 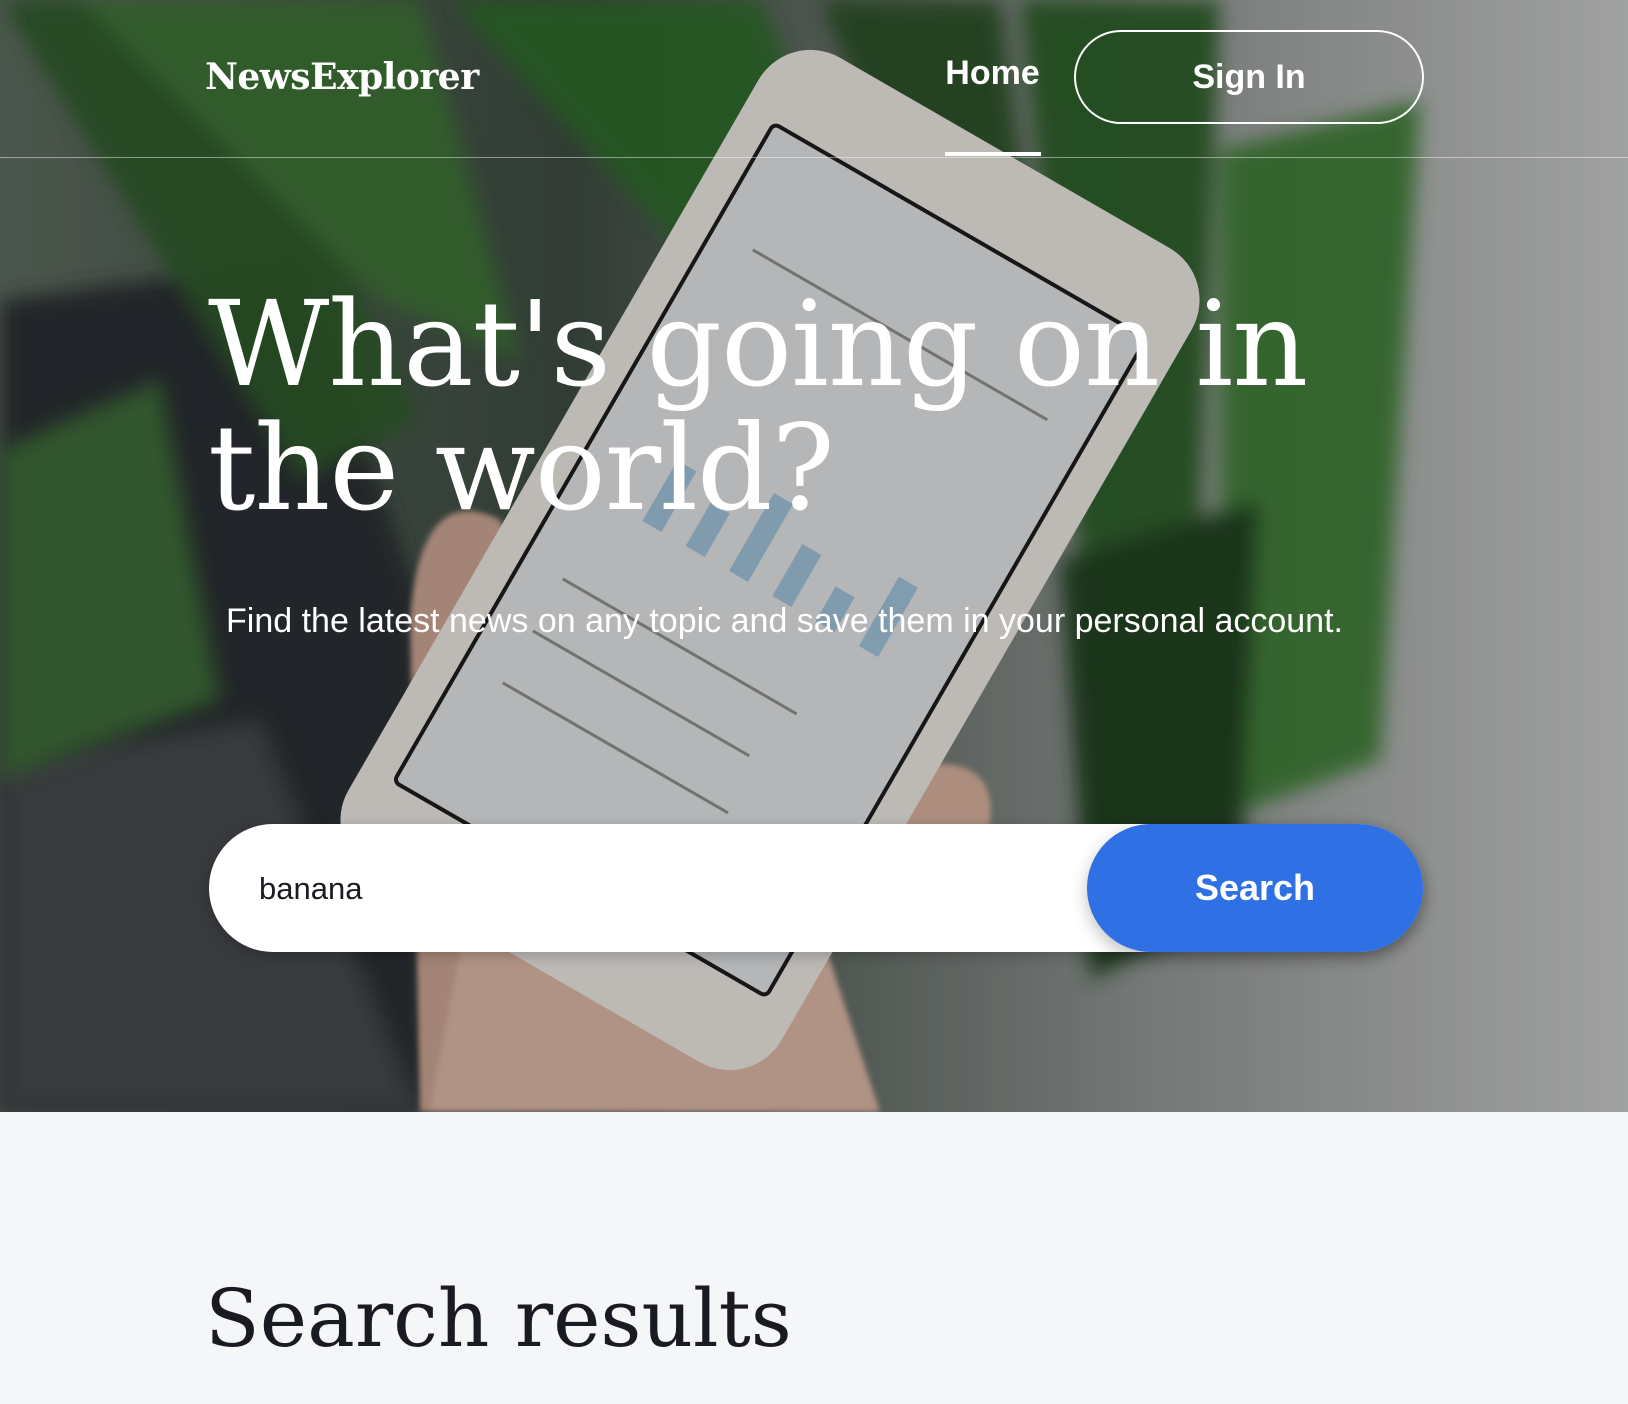 I want to click on site-header: NewsExplorer Home Sign In, so click(x=814, y=79).